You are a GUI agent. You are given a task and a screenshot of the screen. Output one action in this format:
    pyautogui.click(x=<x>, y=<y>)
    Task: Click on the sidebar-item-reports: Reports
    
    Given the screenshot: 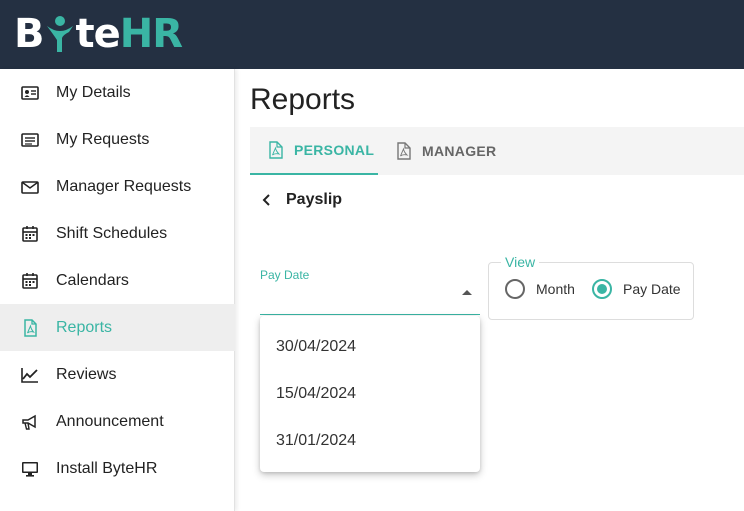 What is the action you would take?
    pyautogui.click(x=117, y=327)
    